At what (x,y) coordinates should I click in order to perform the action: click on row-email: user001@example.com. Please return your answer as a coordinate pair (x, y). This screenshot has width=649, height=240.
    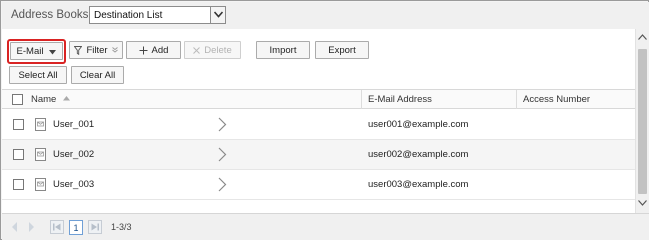
    Looking at the image, I should click on (418, 124).